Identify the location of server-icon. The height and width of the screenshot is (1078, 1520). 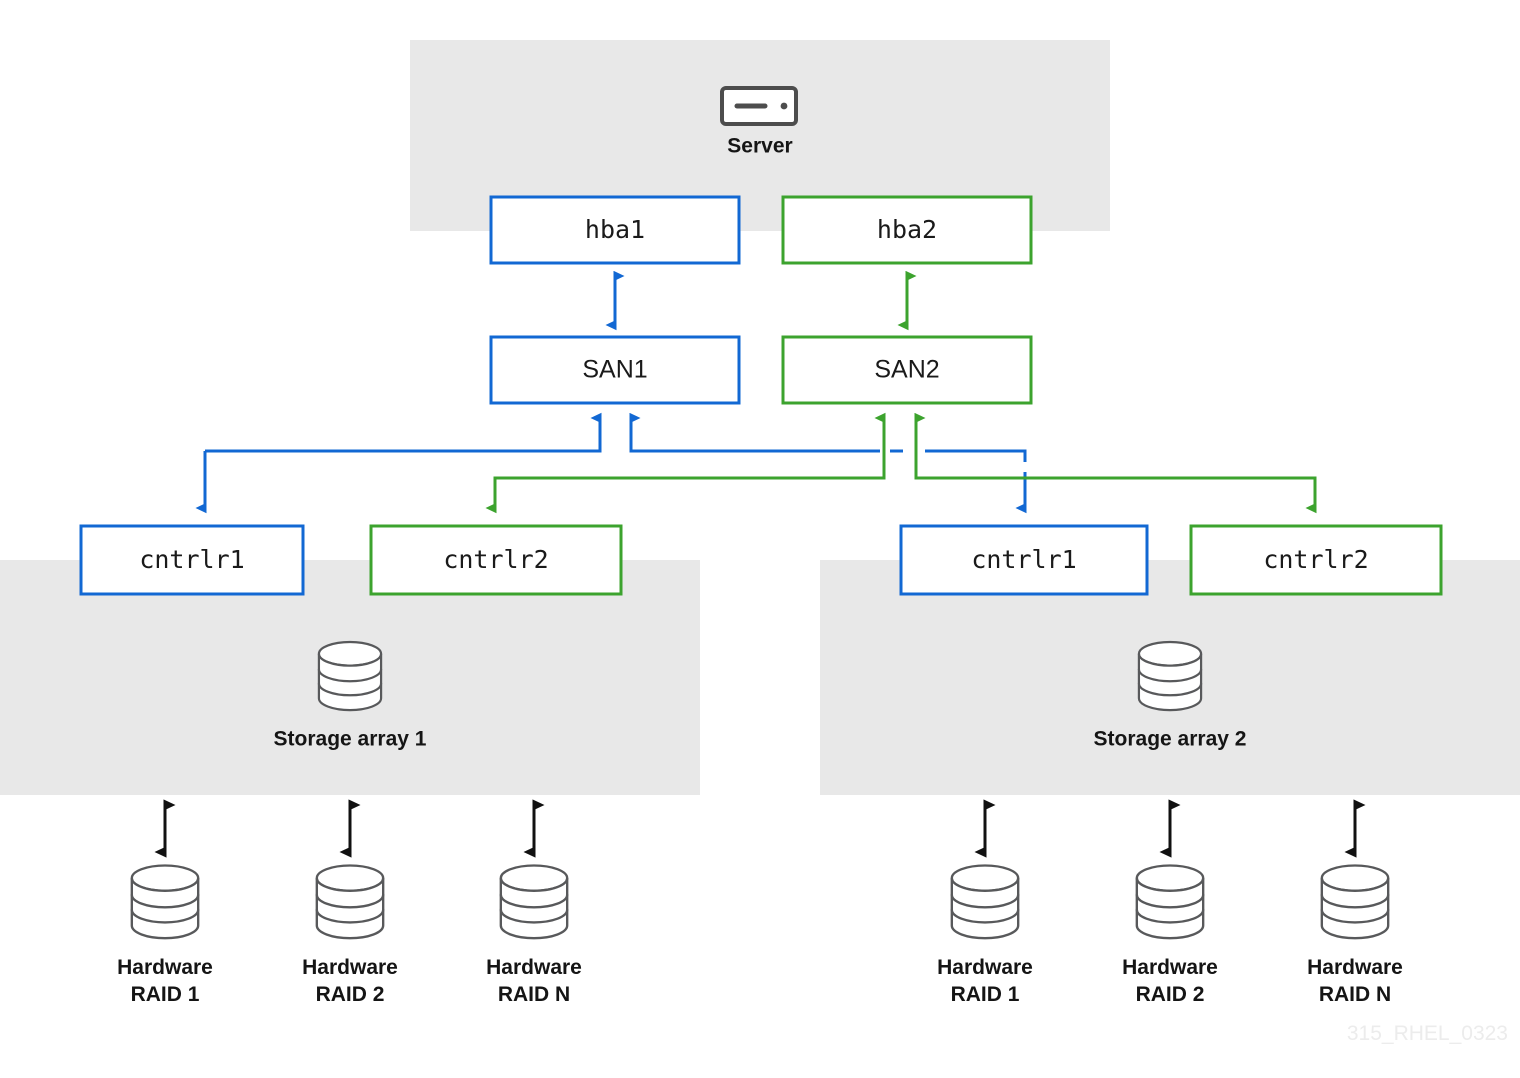
(759, 106).